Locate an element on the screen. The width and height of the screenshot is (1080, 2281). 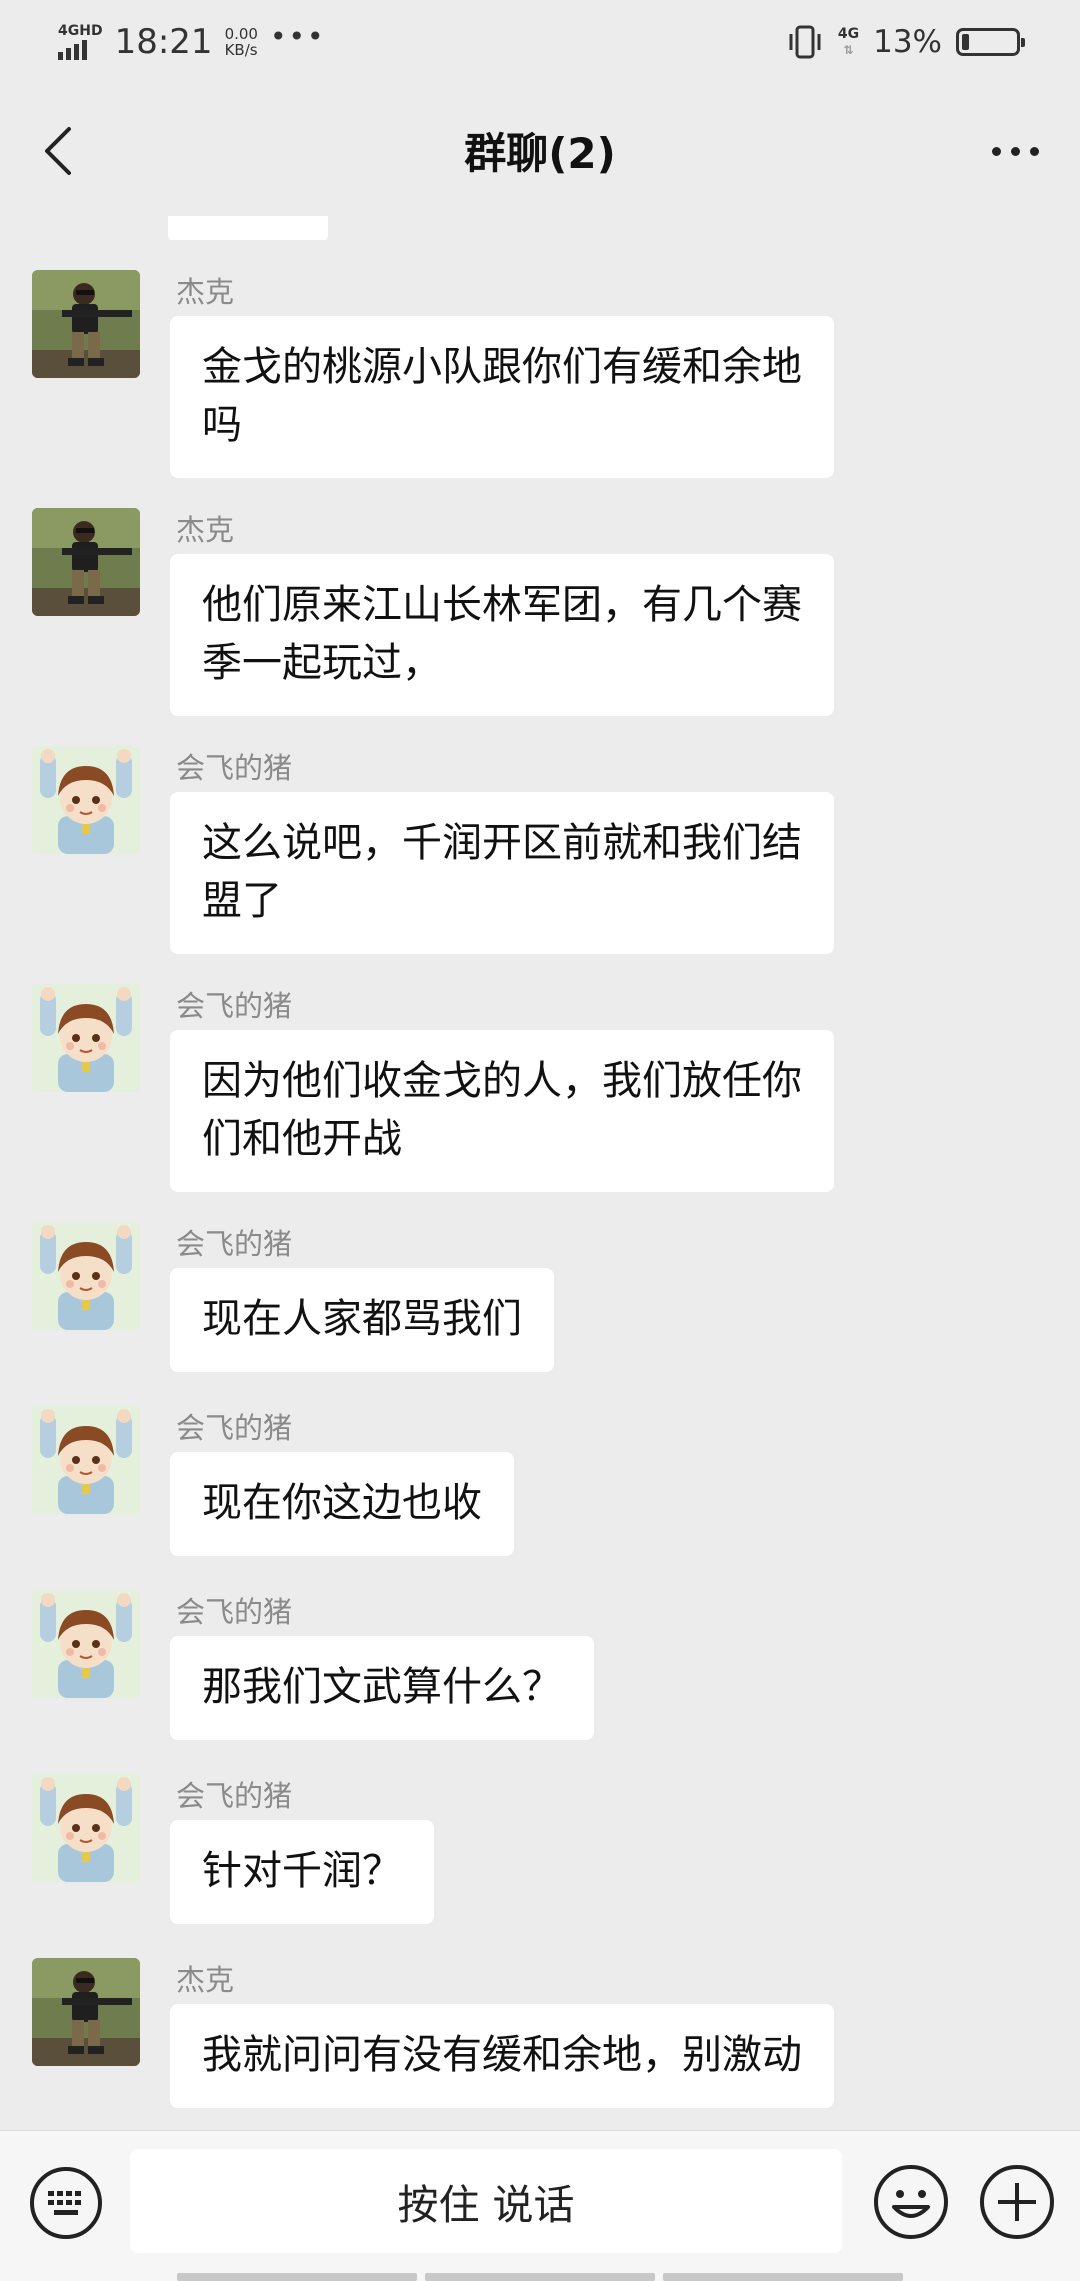
network-type-label: 4GHD is located at coordinates (80, 31).